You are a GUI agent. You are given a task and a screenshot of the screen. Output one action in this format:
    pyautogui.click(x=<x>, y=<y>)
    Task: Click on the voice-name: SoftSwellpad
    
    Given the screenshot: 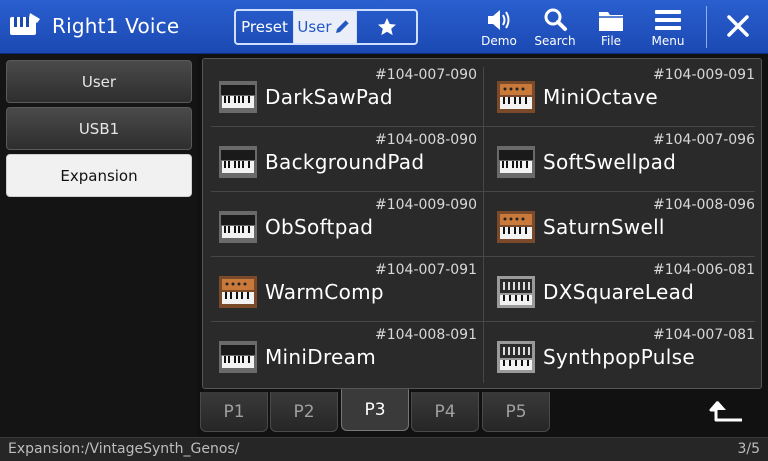 What is the action you would take?
    pyautogui.click(x=610, y=162)
    